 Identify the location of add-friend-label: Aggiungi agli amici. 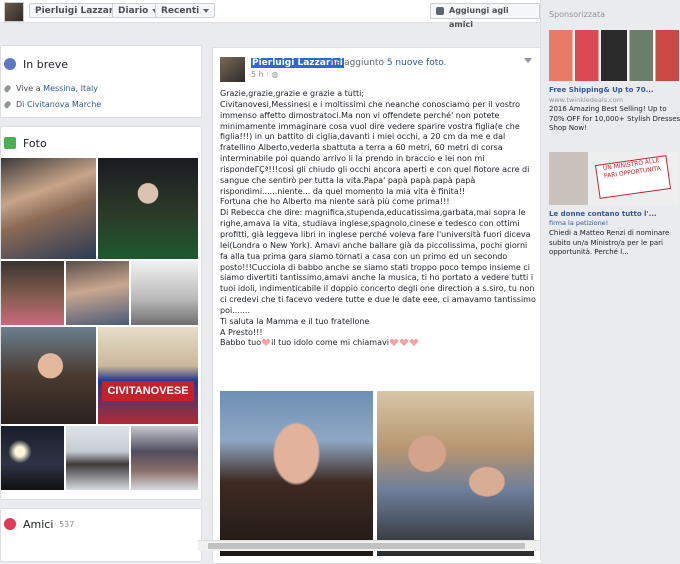
(479, 17).